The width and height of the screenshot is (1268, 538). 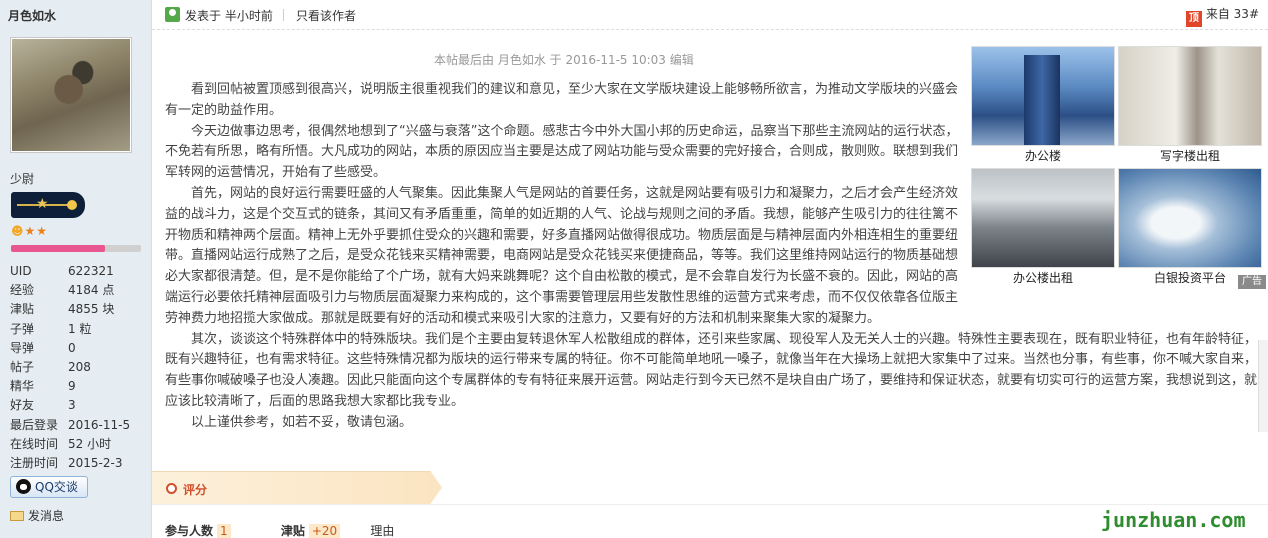 I want to click on rank-title: 少尉, so click(x=22, y=179).